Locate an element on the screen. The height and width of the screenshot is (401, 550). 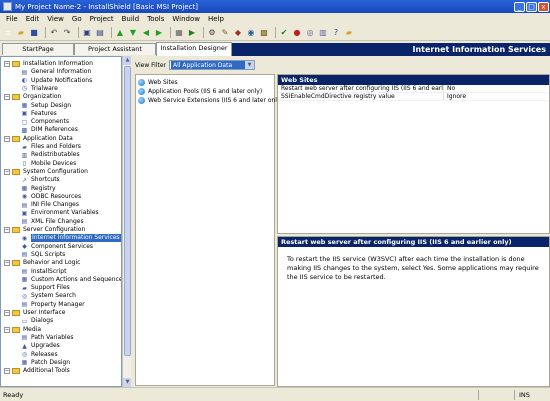
minimize-button: _ is located at coordinates (519, 6).